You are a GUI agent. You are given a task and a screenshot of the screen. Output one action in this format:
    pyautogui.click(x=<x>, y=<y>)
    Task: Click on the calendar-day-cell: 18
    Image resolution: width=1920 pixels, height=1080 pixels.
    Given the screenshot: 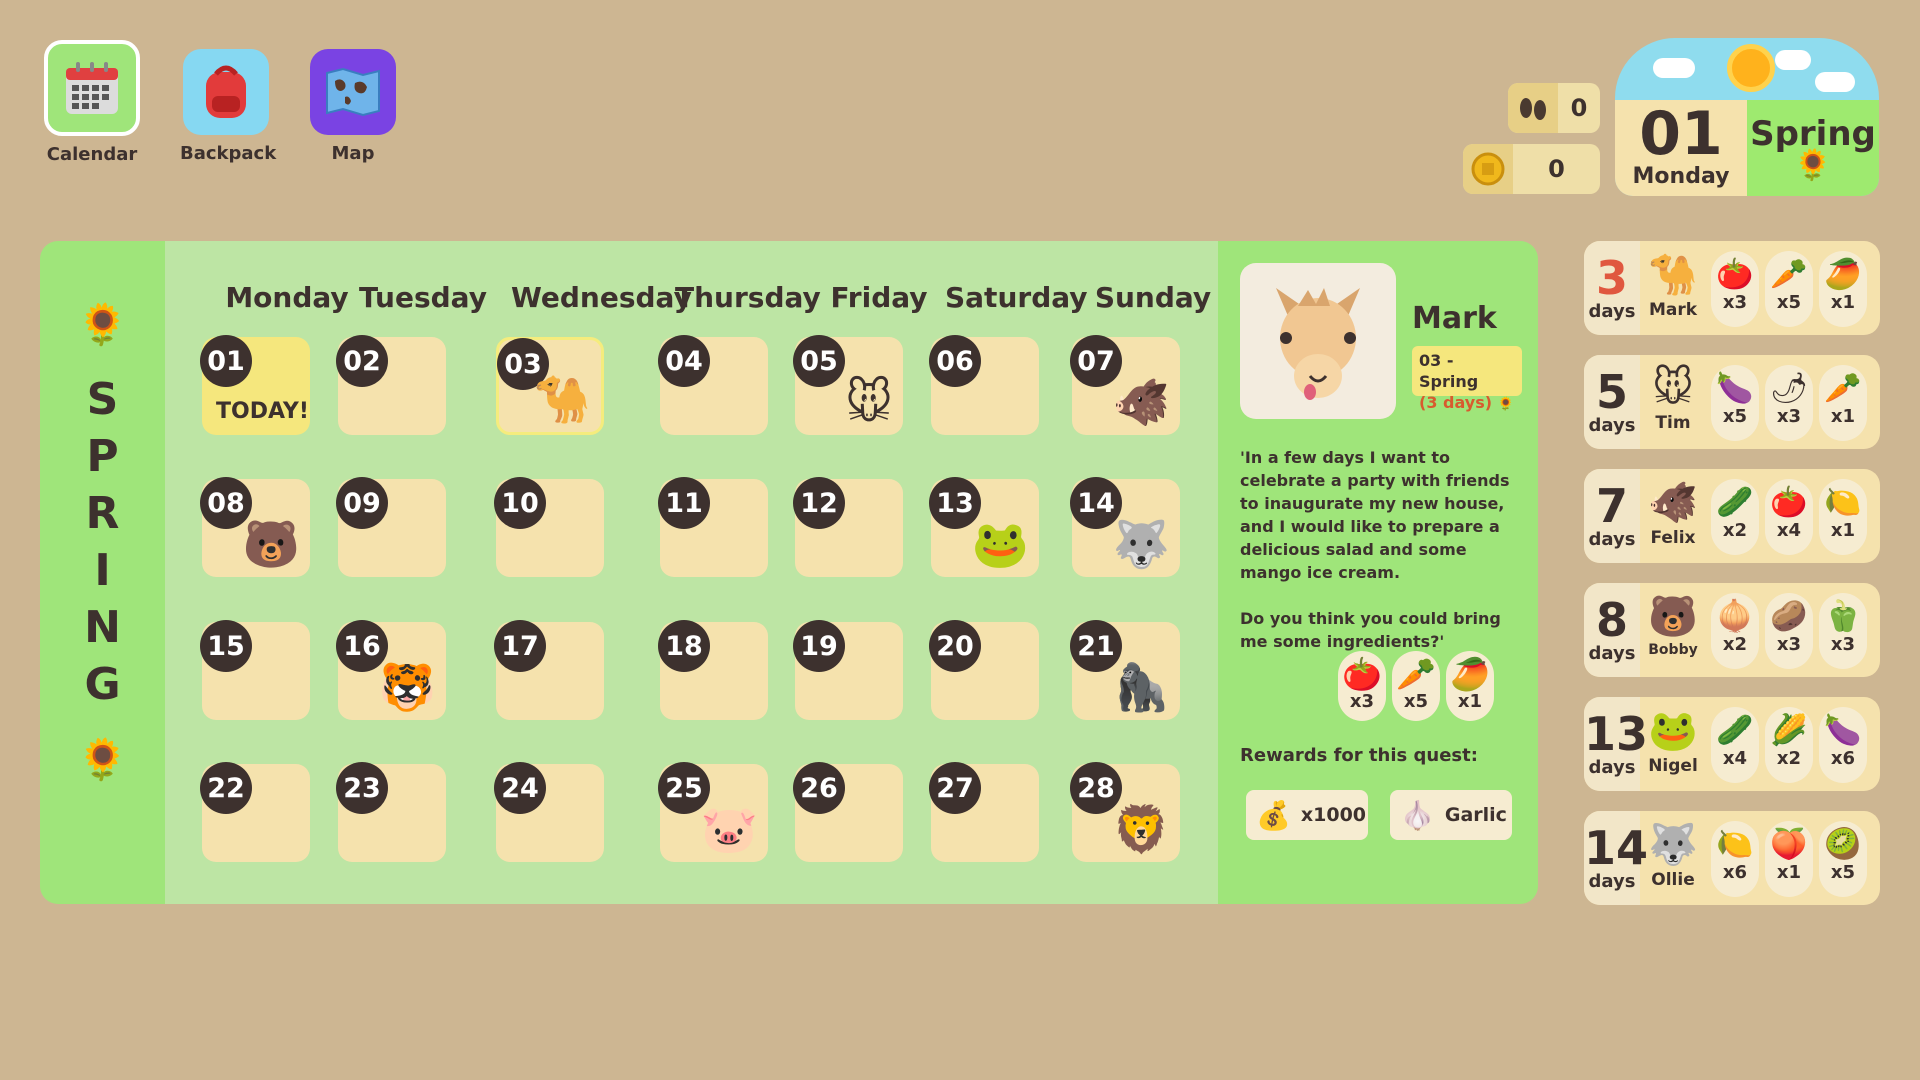 What is the action you would take?
    pyautogui.click(x=713, y=670)
    